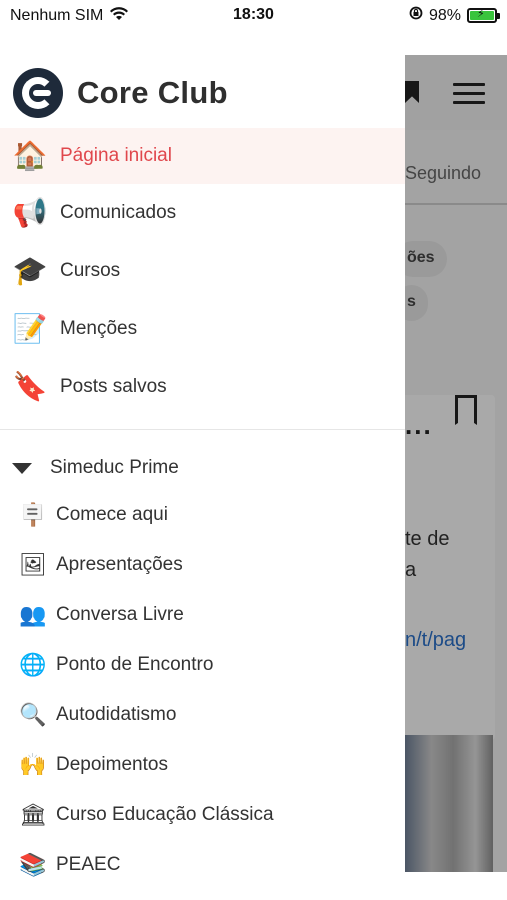  I want to click on channel-label: PEAEC, so click(88, 864).